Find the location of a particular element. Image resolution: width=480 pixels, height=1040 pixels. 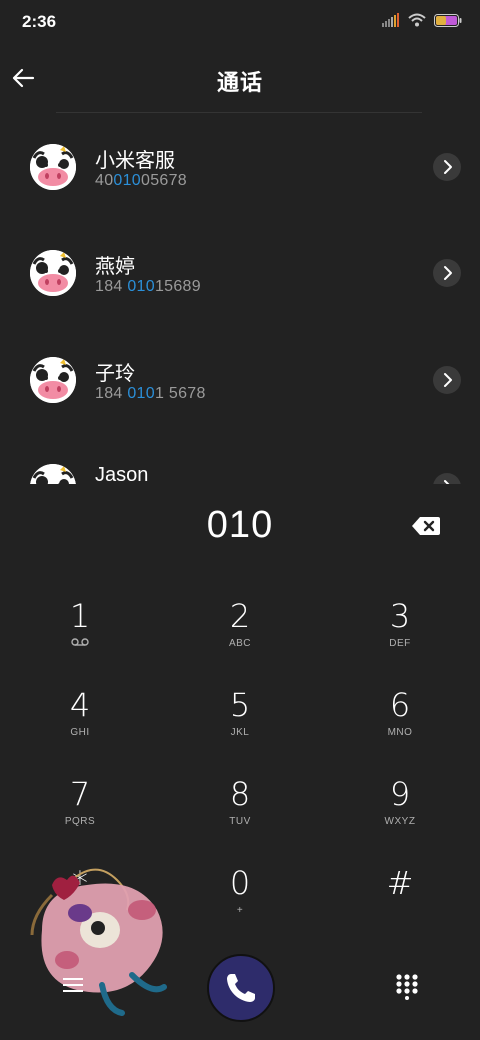

contact-name: 小米客服 is located at coordinates (135, 161).